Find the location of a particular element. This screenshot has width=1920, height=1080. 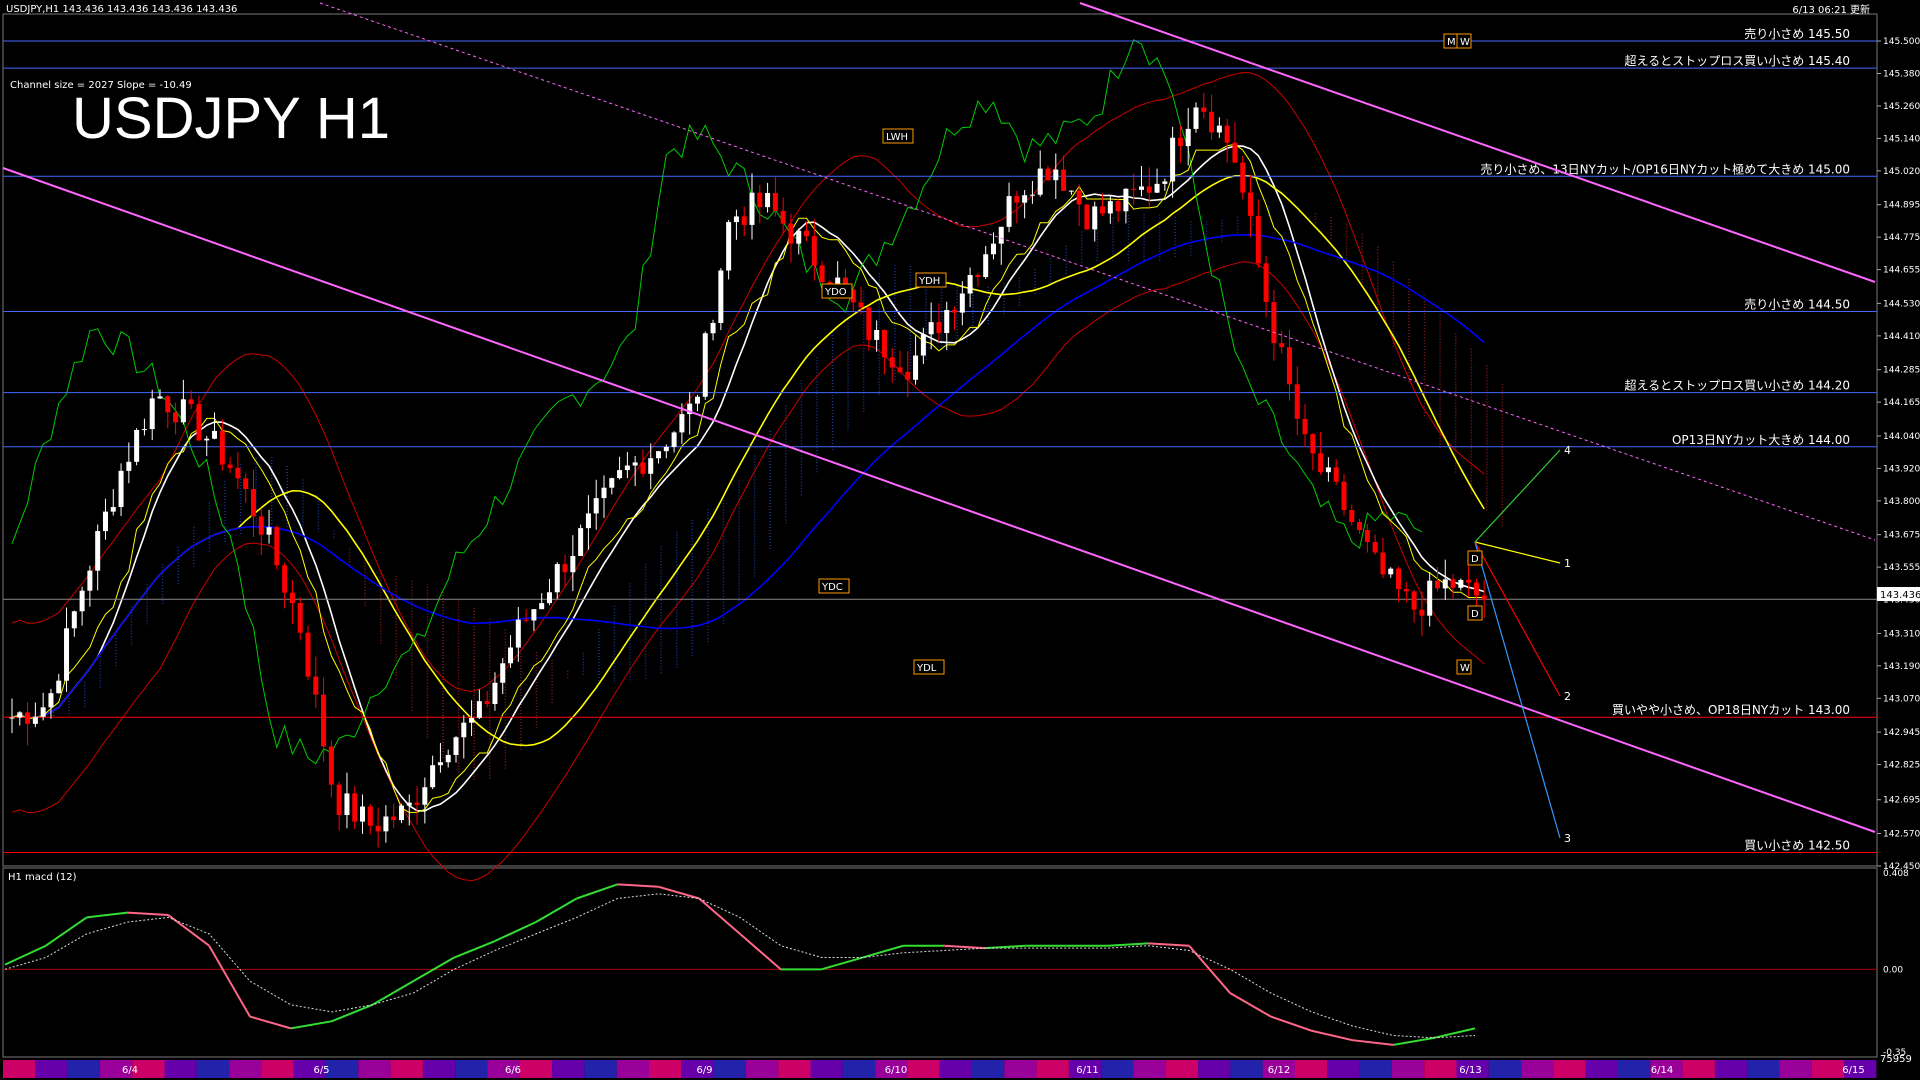

y-tick-label: 144.530 is located at coordinates (1901, 304).